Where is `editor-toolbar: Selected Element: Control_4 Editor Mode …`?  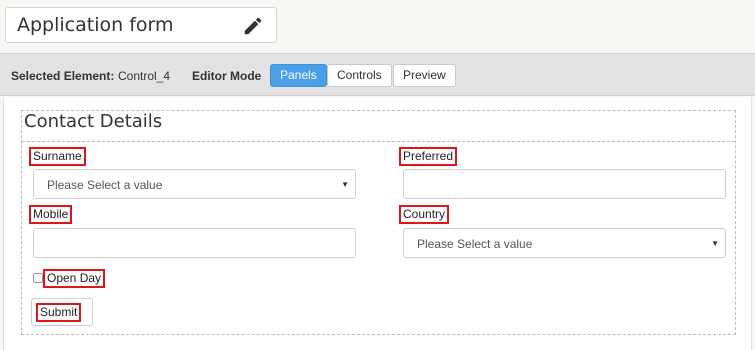 editor-toolbar: Selected Element: Control_4 Editor Mode … is located at coordinates (377, 74).